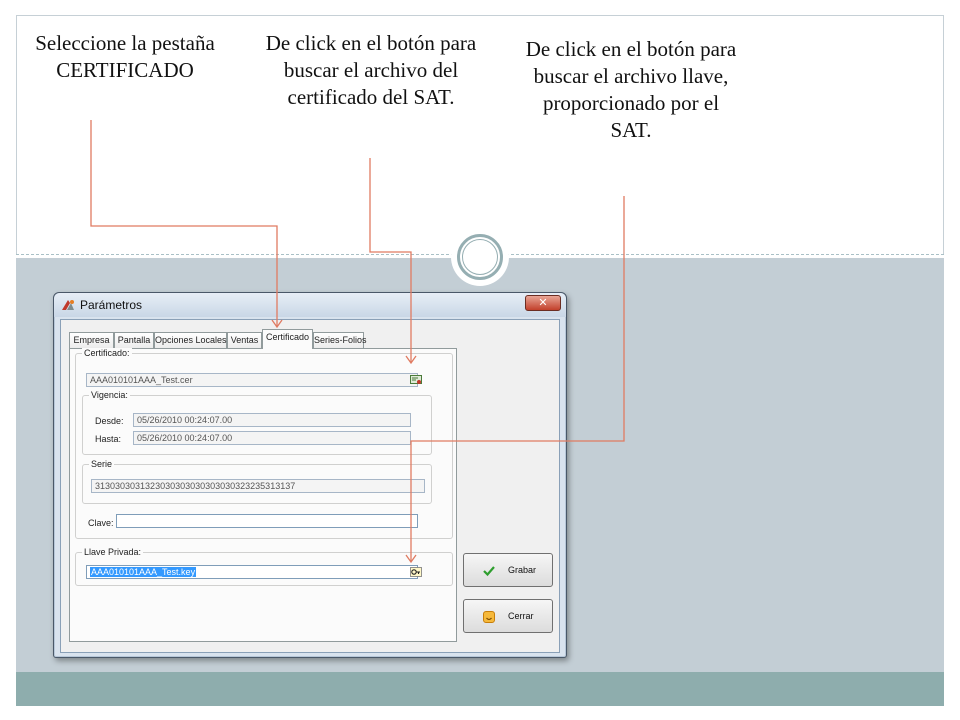 The height and width of the screenshot is (720, 960). I want to click on cerrar-label: Cerrar, so click(521, 616).